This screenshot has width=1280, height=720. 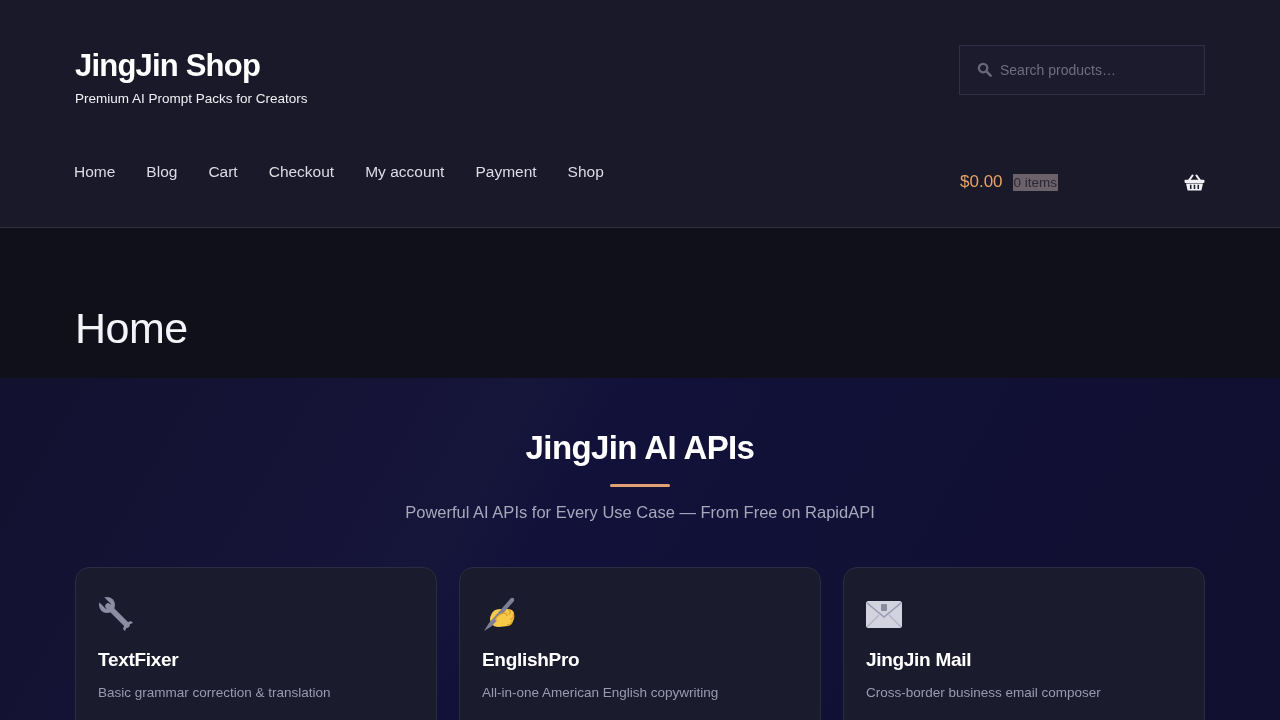 I want to click on nav-link: Checkout, so click(x=301, y=172).